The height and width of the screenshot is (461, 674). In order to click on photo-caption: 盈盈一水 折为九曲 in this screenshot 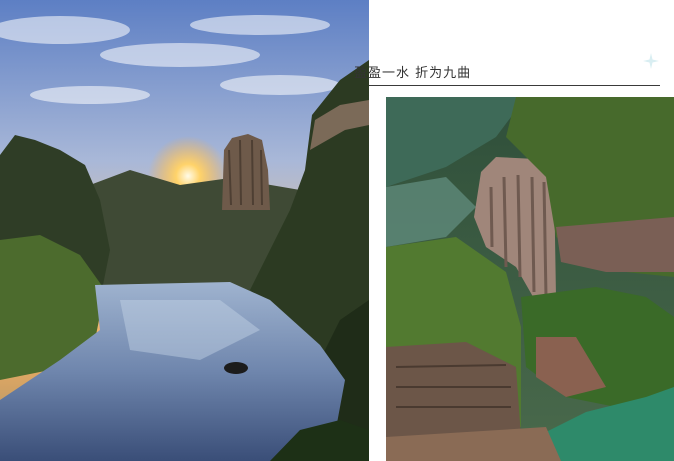, I will do `click(413, 73)`.